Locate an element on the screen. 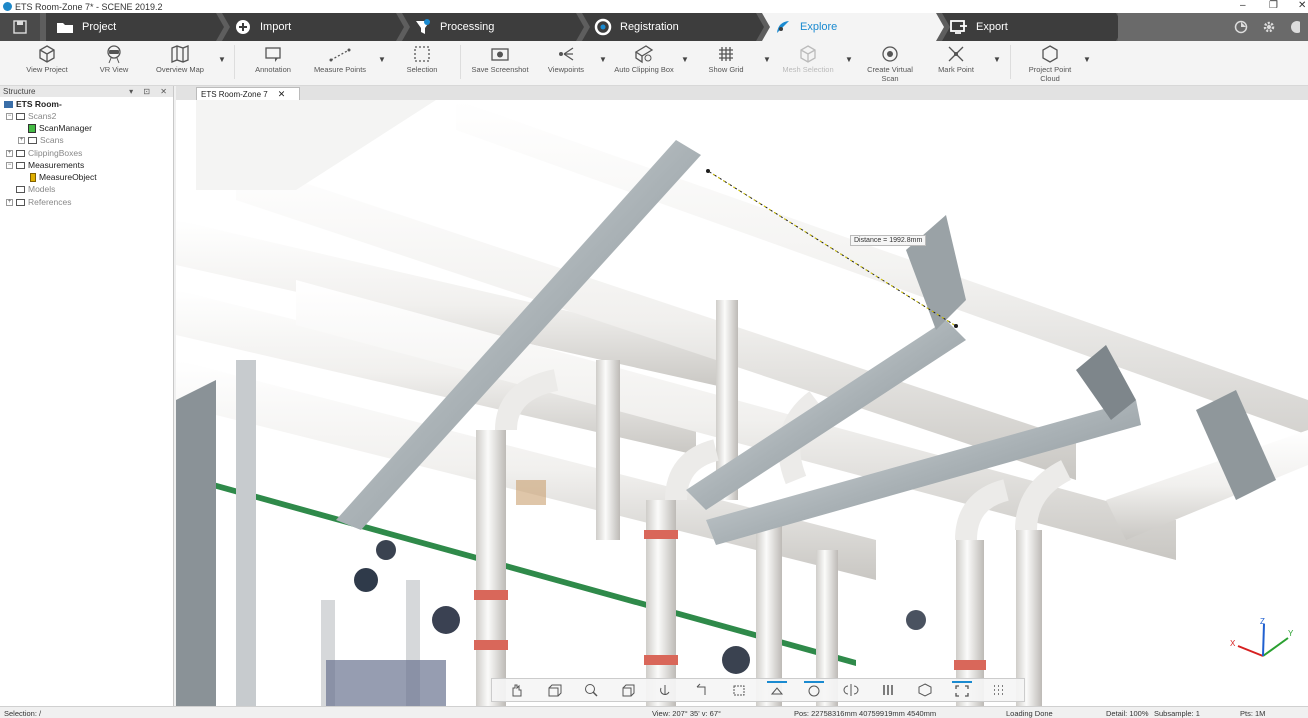 This screenshot has height=718, width=1308. view-direction-button is located at coordinates (628, 690).